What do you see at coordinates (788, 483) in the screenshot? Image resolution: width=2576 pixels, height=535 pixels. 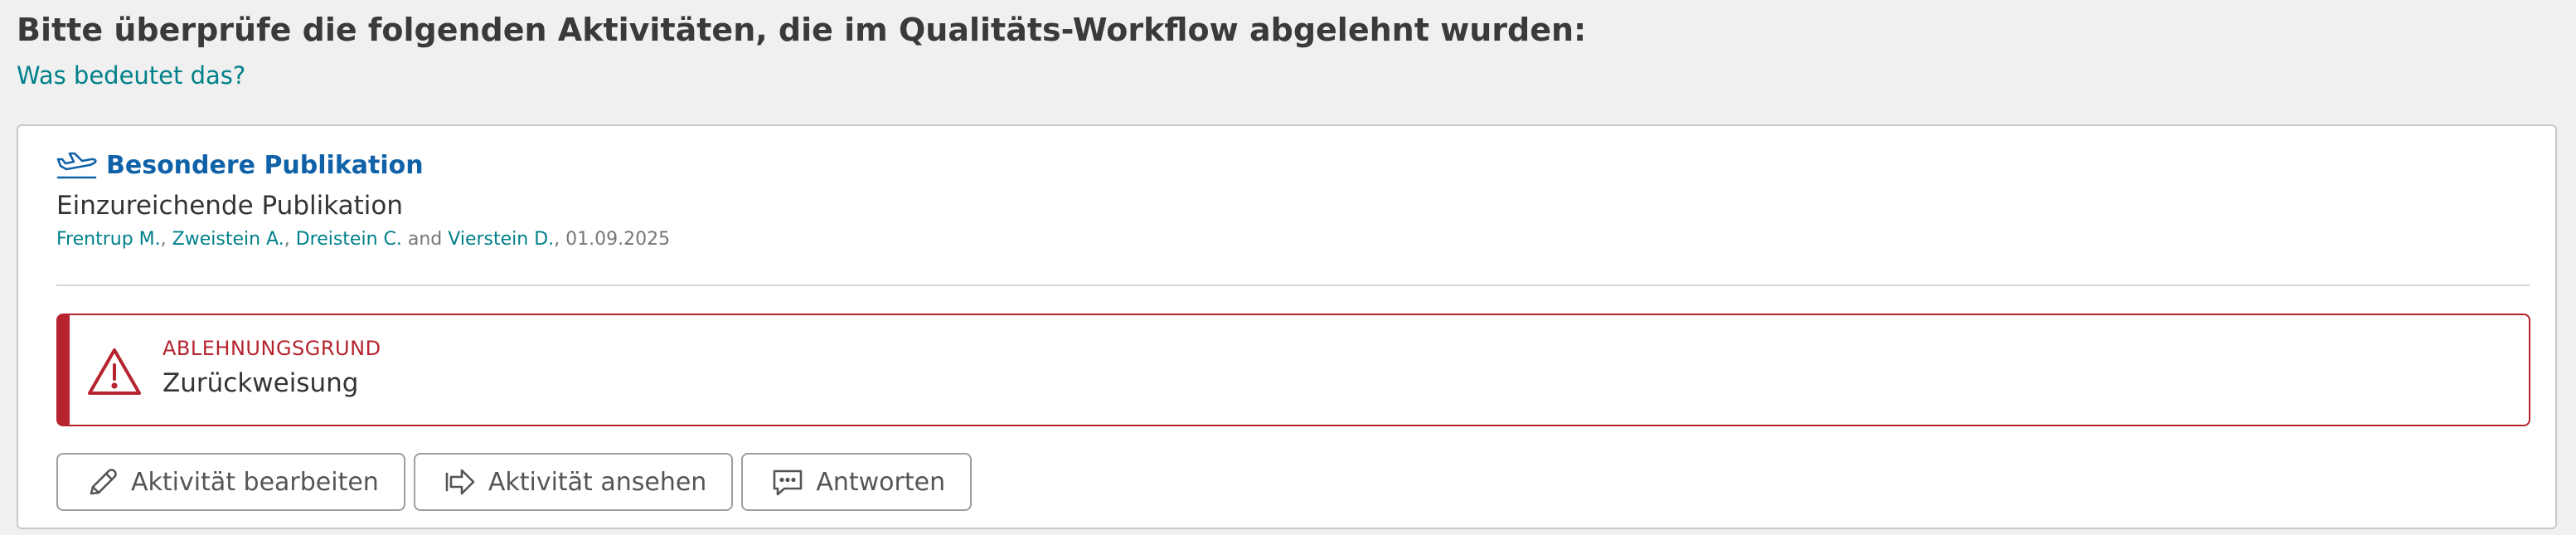 I see `speech-bubble-icon` at bounding box center [788, 483].